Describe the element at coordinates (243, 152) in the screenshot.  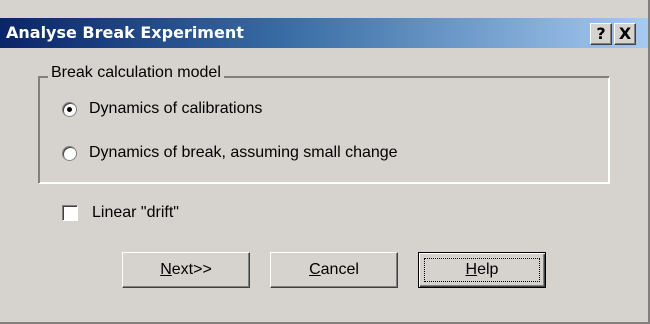
I see `radio-label: Dynamics of break, assuming small change` at that location.